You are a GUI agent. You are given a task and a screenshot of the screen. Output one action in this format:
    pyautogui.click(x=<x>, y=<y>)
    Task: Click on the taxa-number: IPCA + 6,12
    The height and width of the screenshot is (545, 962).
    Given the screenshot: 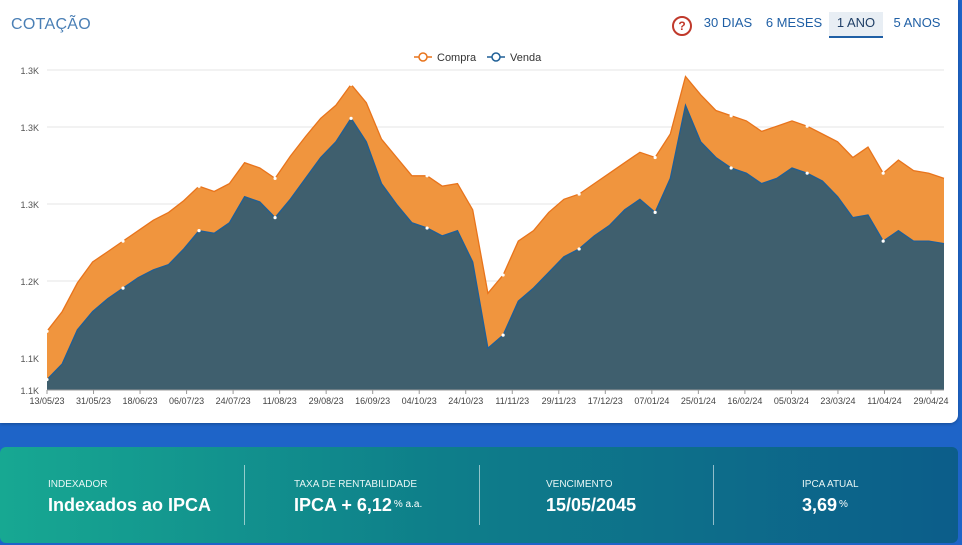 What is the action you would take?
    pyautogui.click(x=343, y=505)
    